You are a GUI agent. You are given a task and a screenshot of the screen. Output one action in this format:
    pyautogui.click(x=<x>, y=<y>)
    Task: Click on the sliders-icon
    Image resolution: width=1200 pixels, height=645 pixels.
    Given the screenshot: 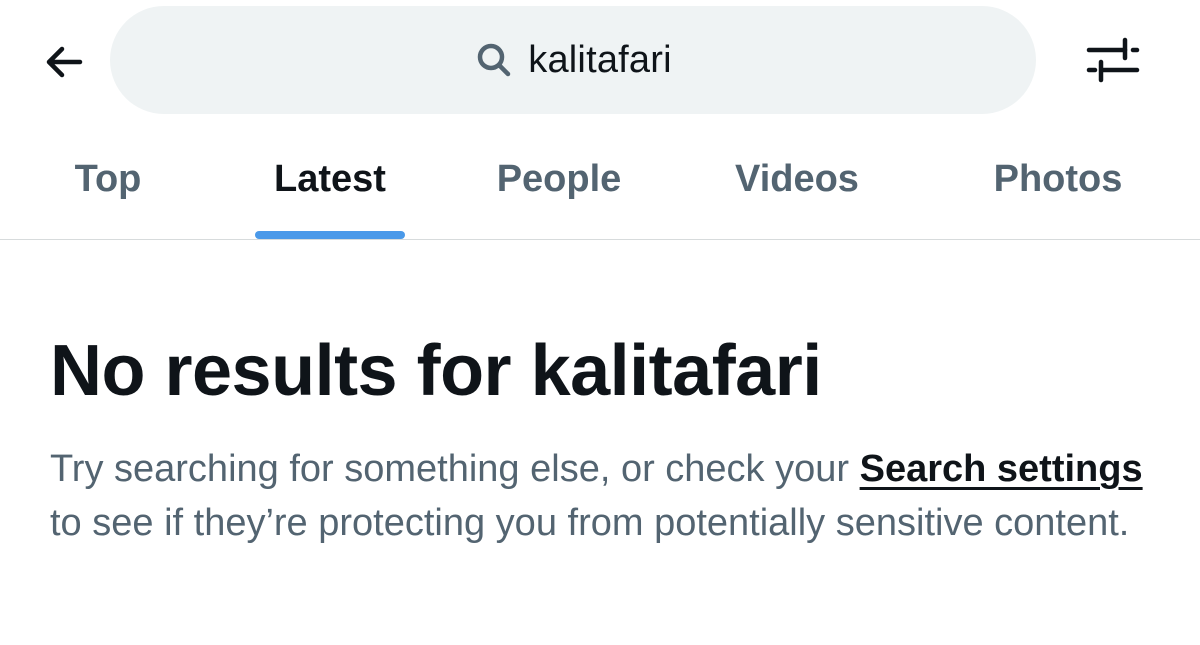 What is the action you would take?
    pyautogui.click(x=1113, y=61)
    